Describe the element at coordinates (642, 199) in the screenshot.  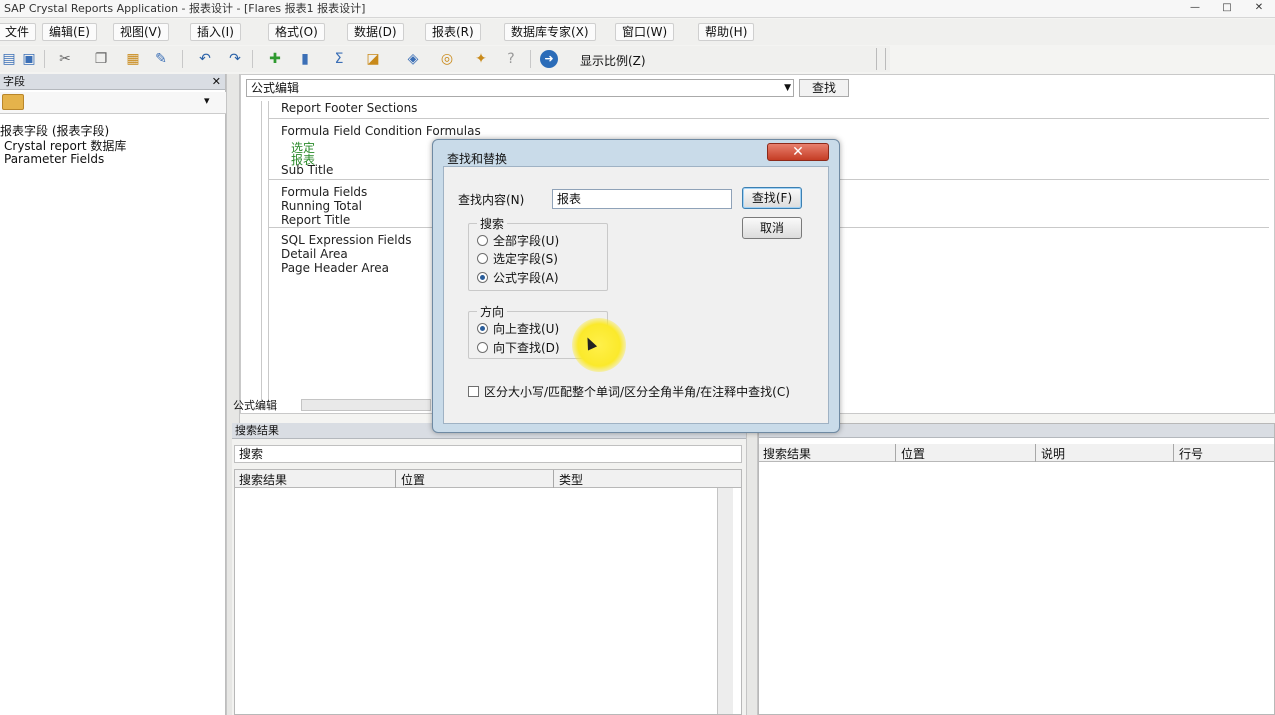
I see `find-input: 报表` at that location.